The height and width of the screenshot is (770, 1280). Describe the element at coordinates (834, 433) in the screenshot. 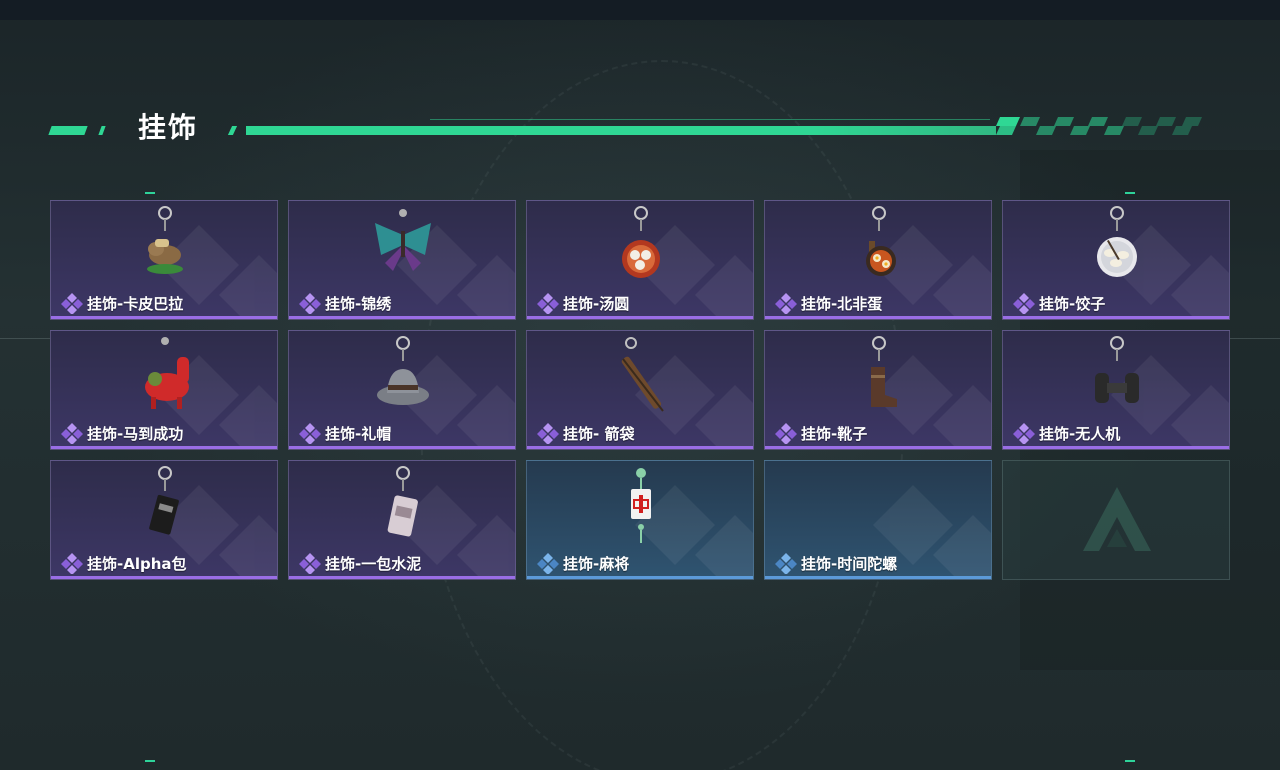

I see `charm-name: 挂饰-靴子` at that location.